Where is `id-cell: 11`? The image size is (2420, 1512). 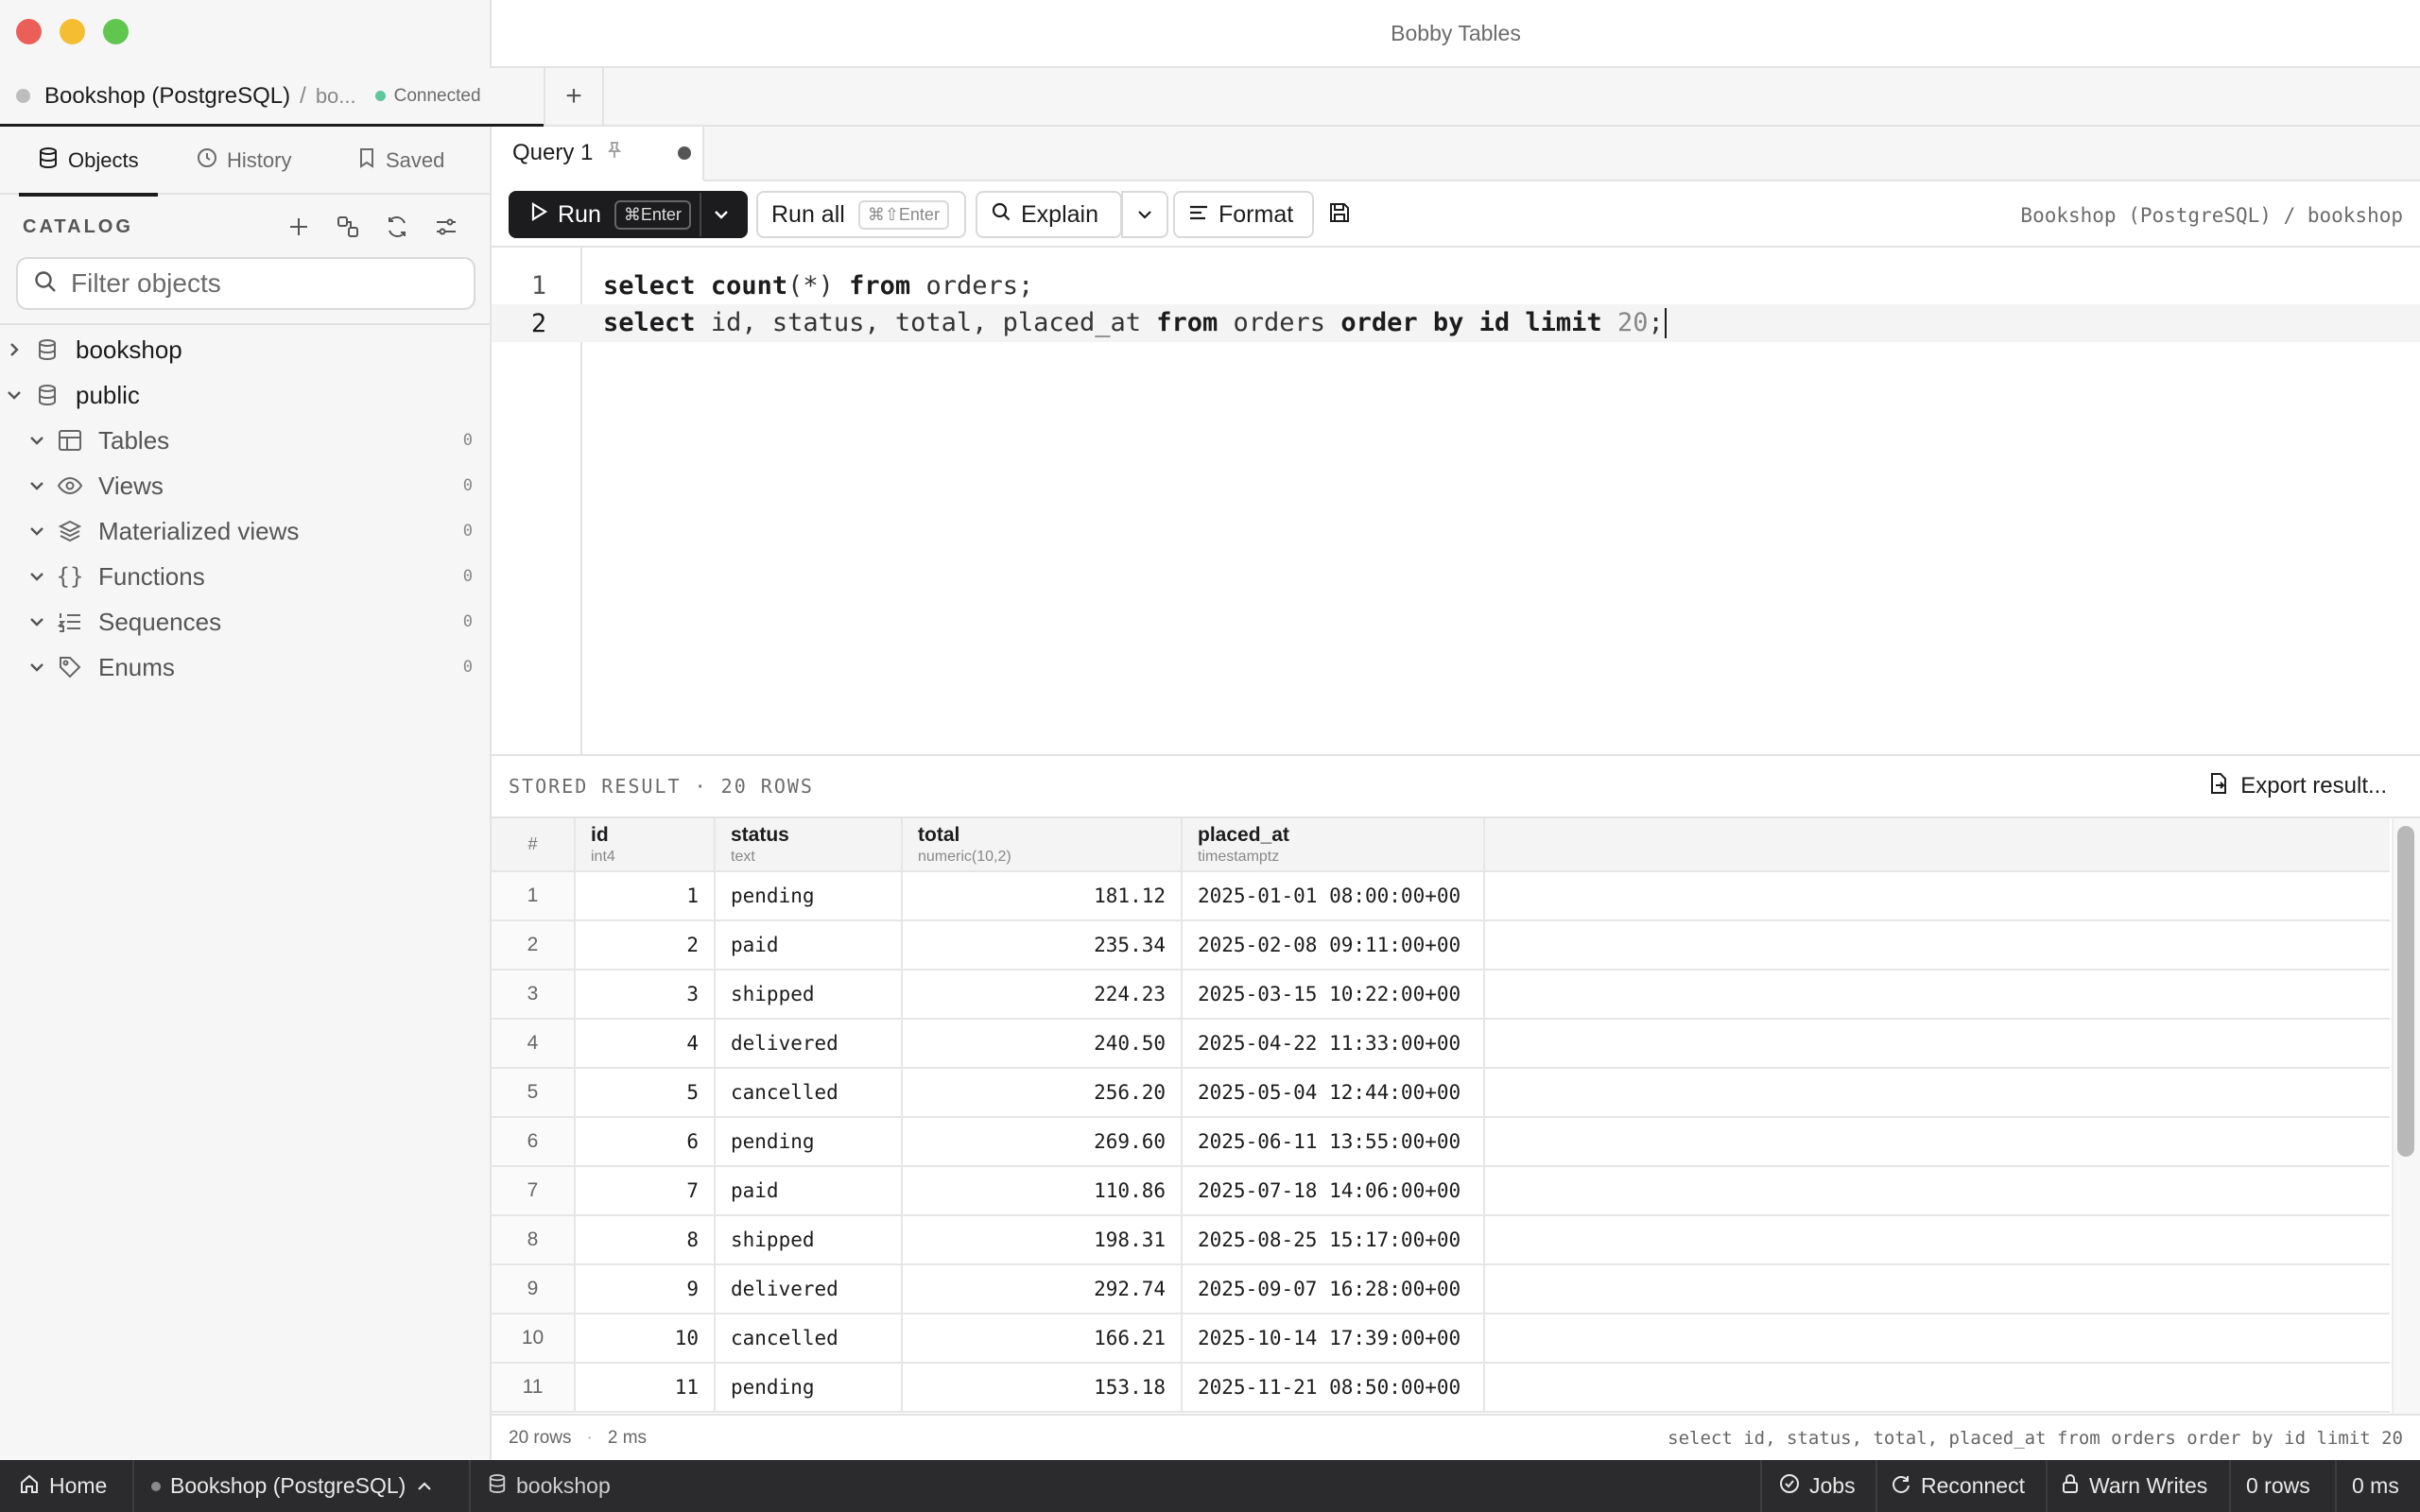
id-cell: 11 is located at coordinates (646, 1388).